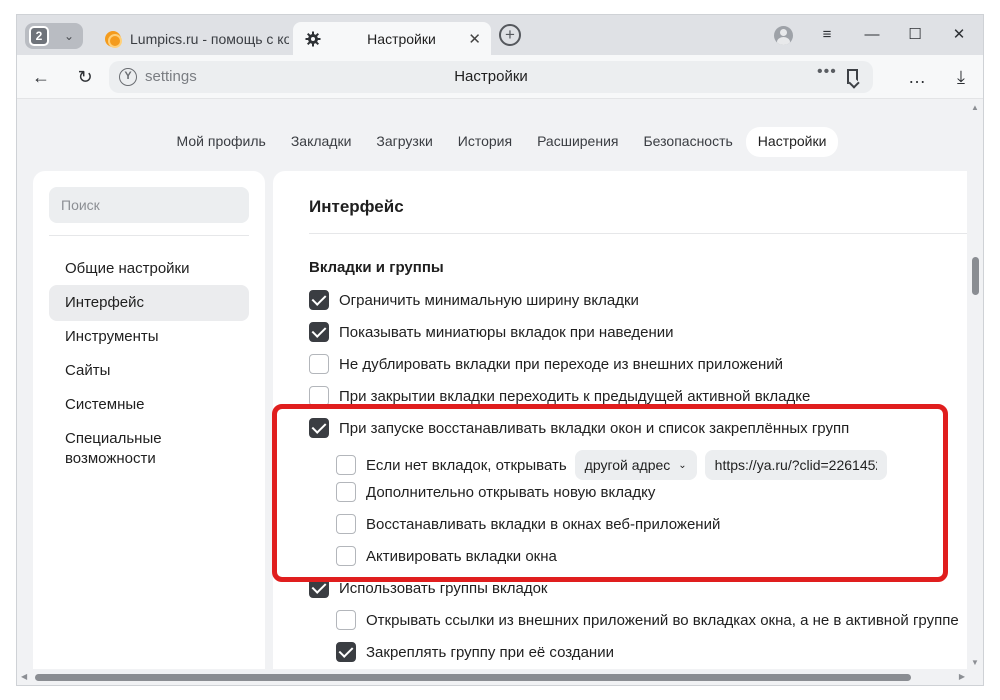  I want to click on section-divider, so click(646, 233).